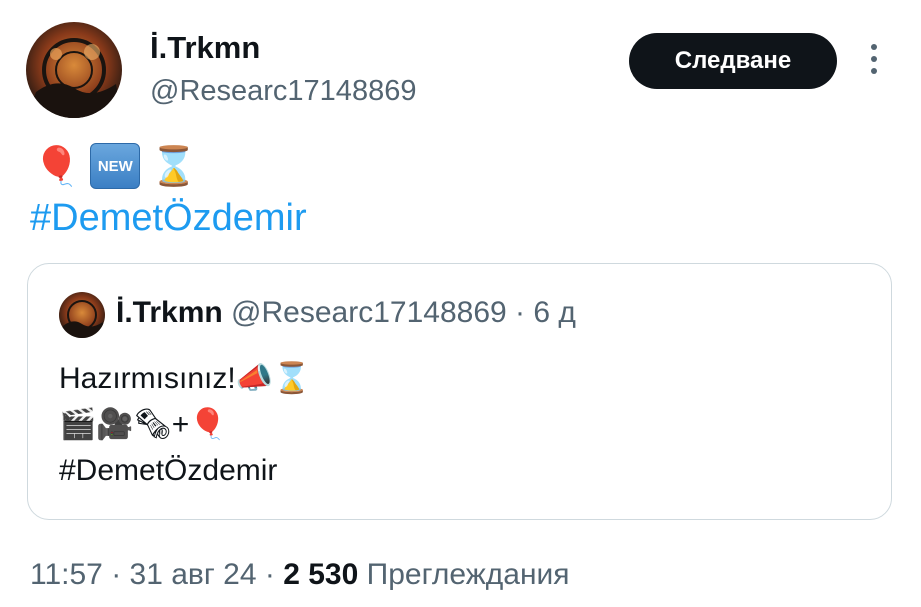 This screenshot has width=921, height=607. What do you see at coordinates (57, 165) in the screenshot?
I see `balloon-emoji-icon: 🎈` at bounding box center [57, 165].